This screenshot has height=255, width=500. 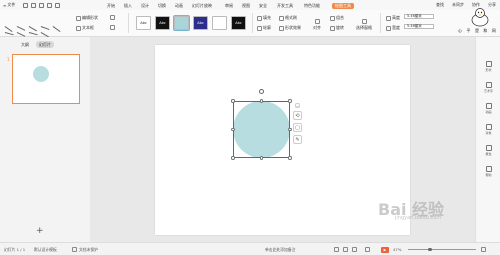 What do you see at coordinates (259, 28) in the screenshot?
I see `outline-icon` at bounding box center [259, 28].